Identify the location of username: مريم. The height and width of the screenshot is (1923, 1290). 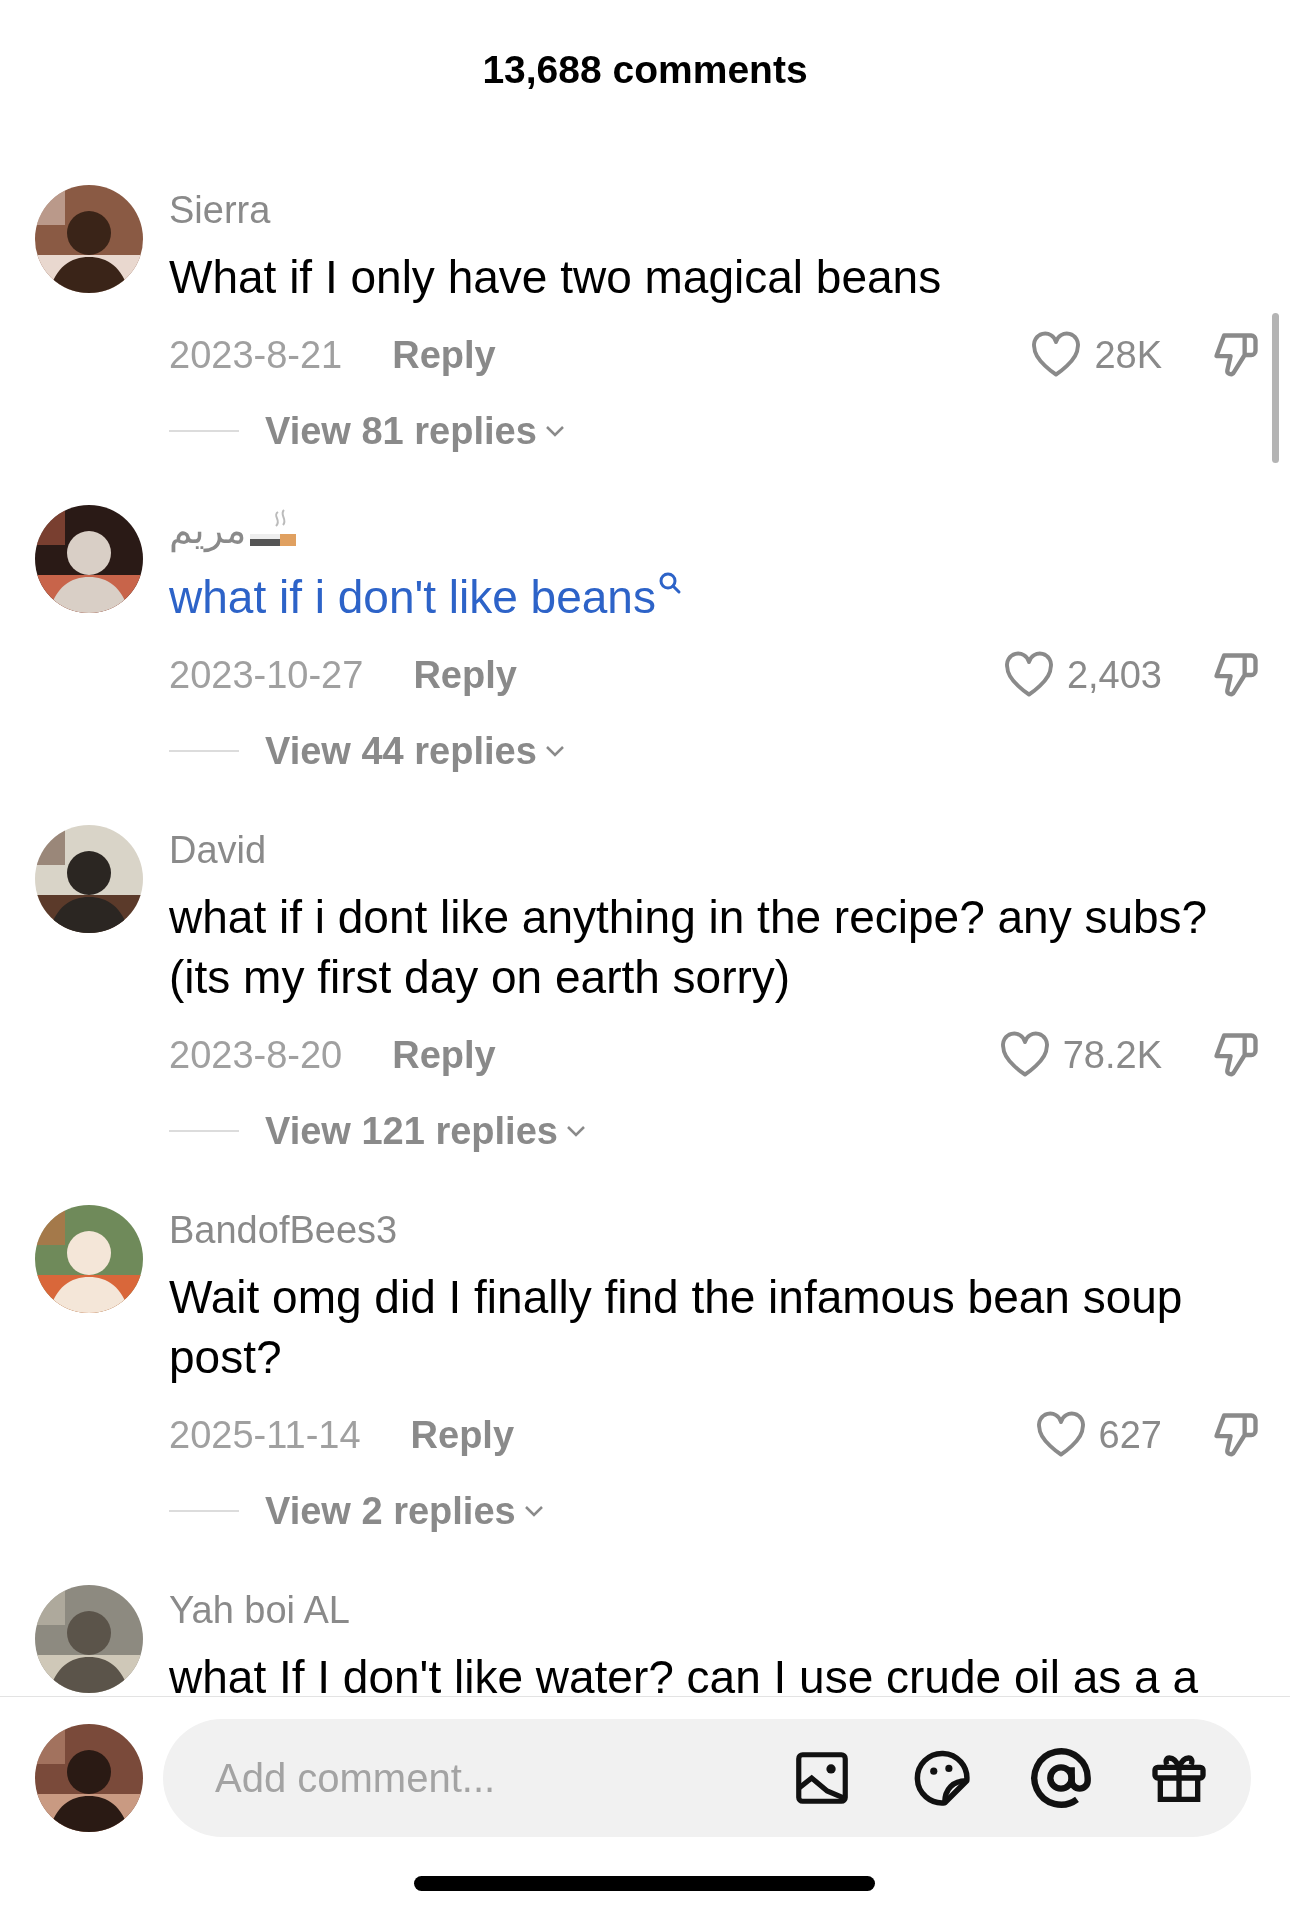
(207, 530).